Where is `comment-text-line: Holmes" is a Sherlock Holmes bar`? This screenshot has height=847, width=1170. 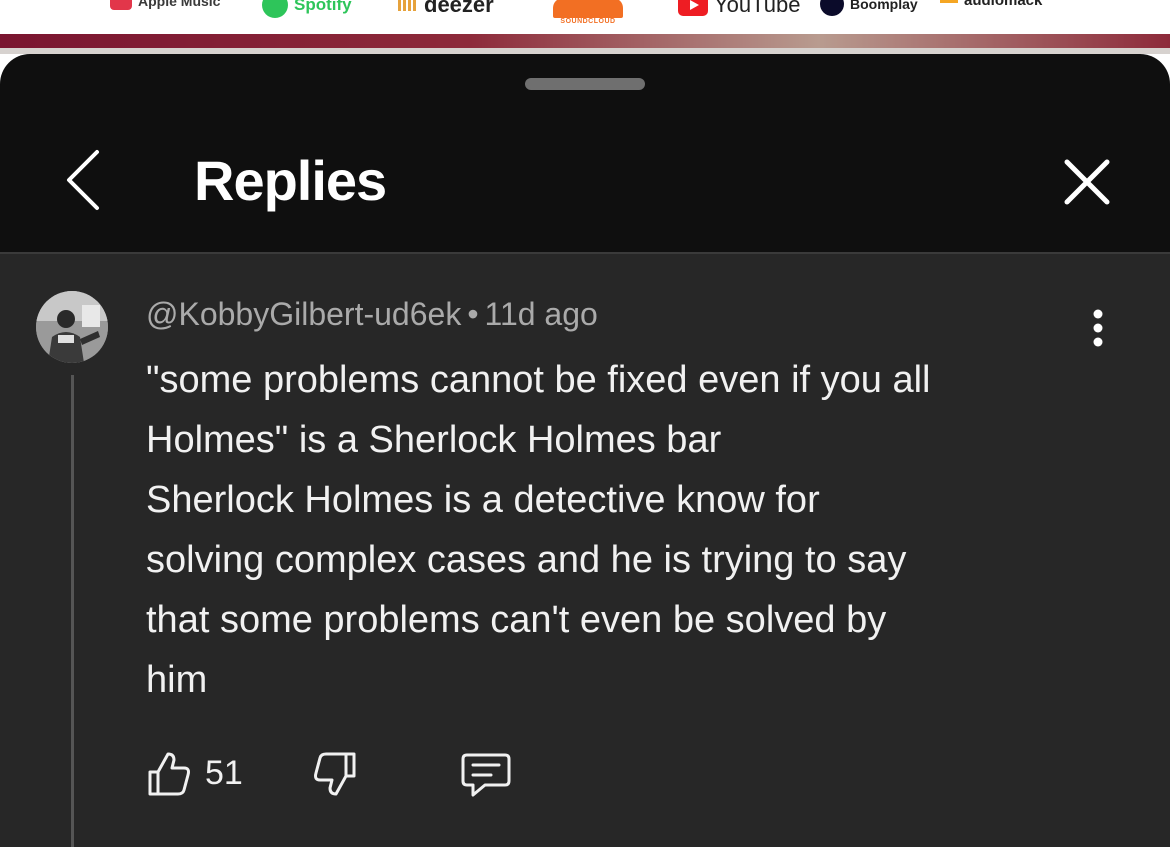 comment-text-line: Holmes" is a Sherlock Holmes bar is located at coordinates (434, 440).